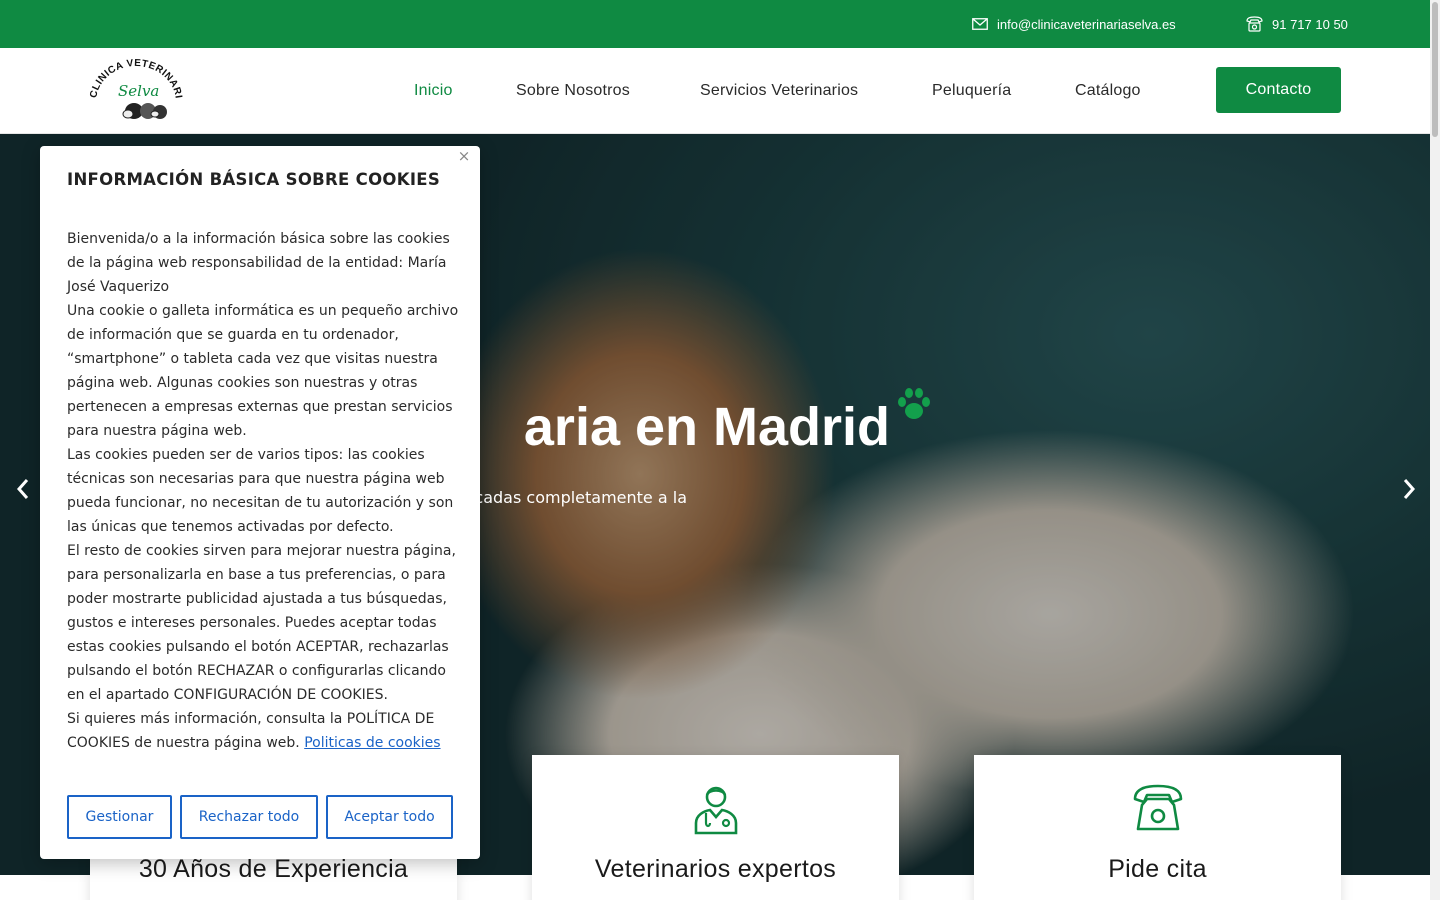  I want to click on chevron-left-icon, so click(22, 489).